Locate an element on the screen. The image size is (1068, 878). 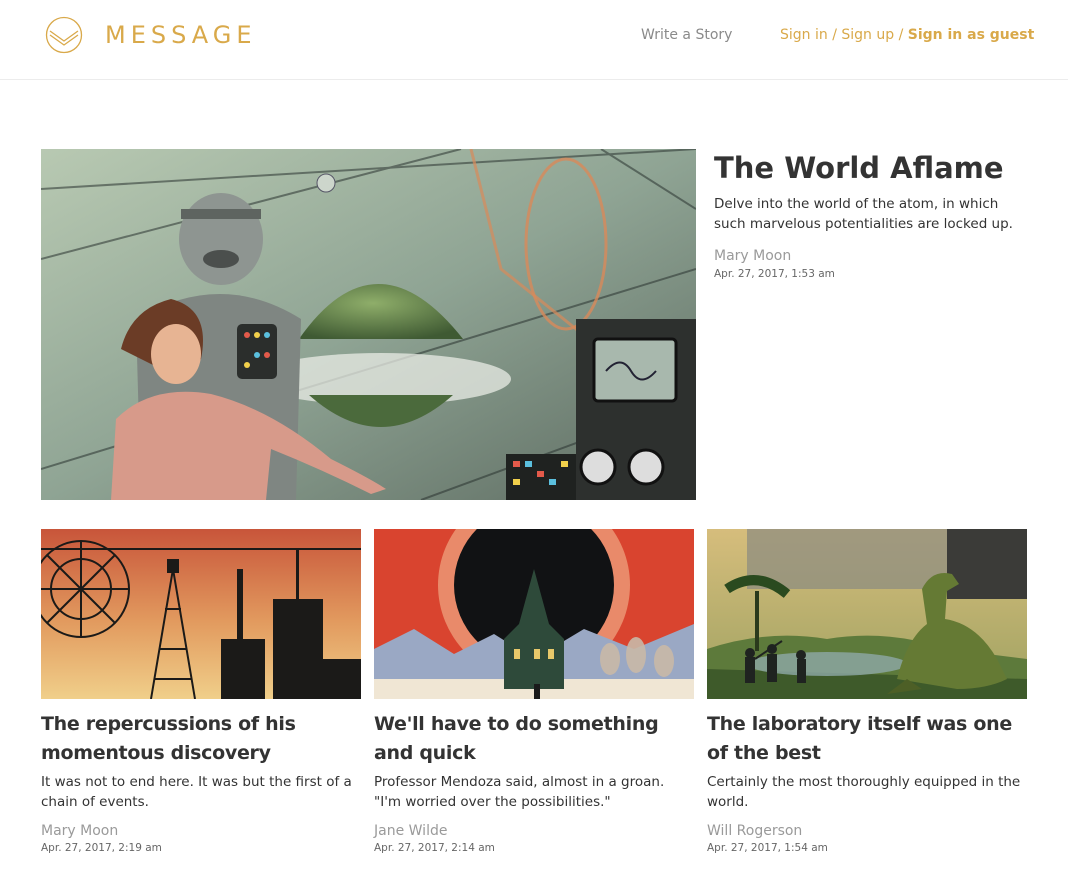
story-date: Apr. 27, 2017, 1:54 am is located at coordinates (767, 848).